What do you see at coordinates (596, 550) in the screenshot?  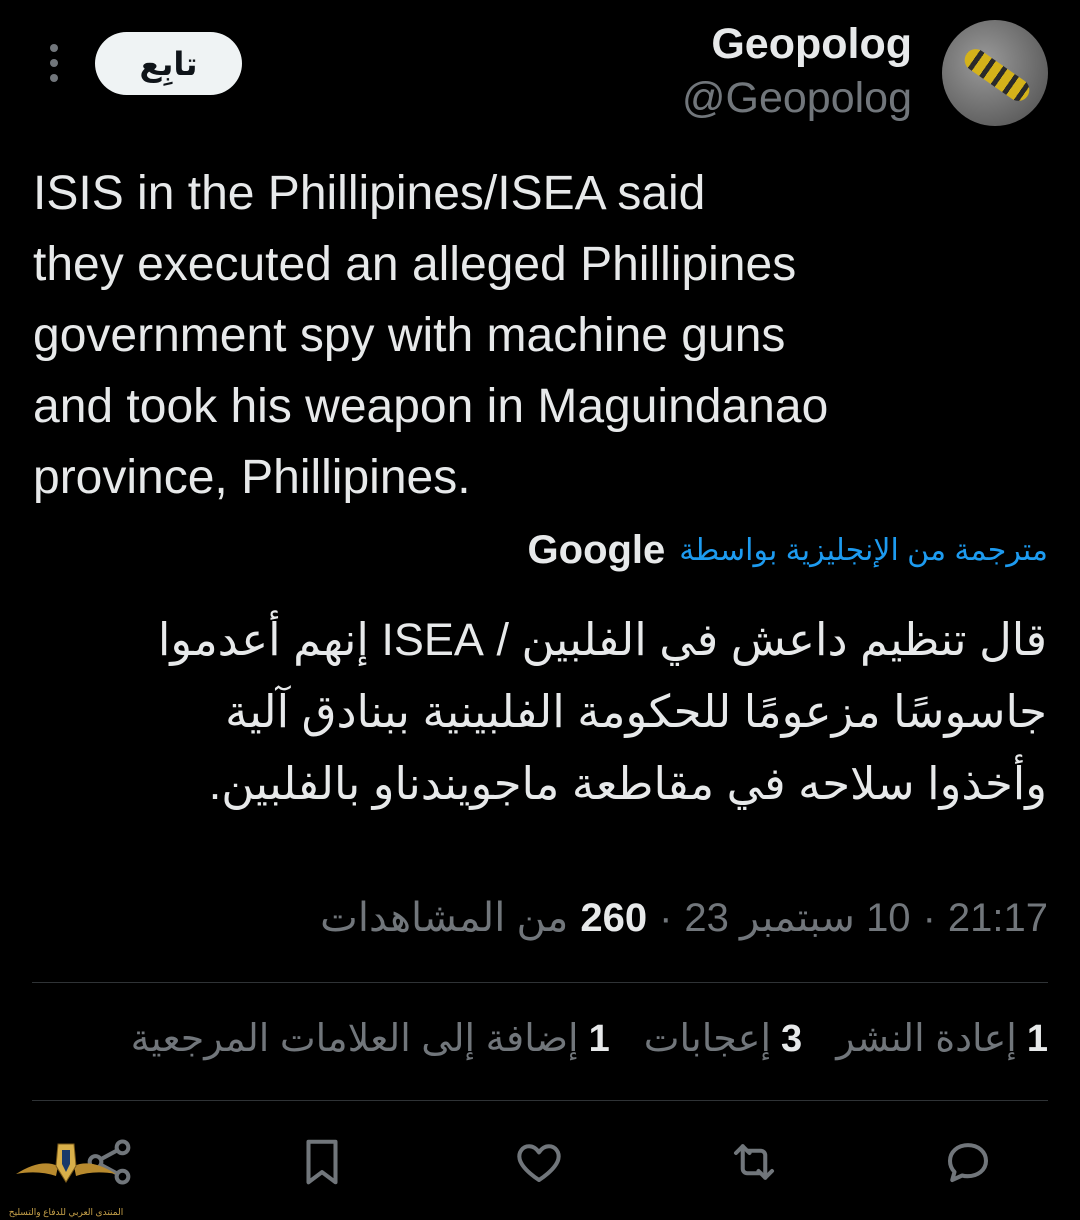 I see `google-logo: Google` at bounding box center [596, 550].